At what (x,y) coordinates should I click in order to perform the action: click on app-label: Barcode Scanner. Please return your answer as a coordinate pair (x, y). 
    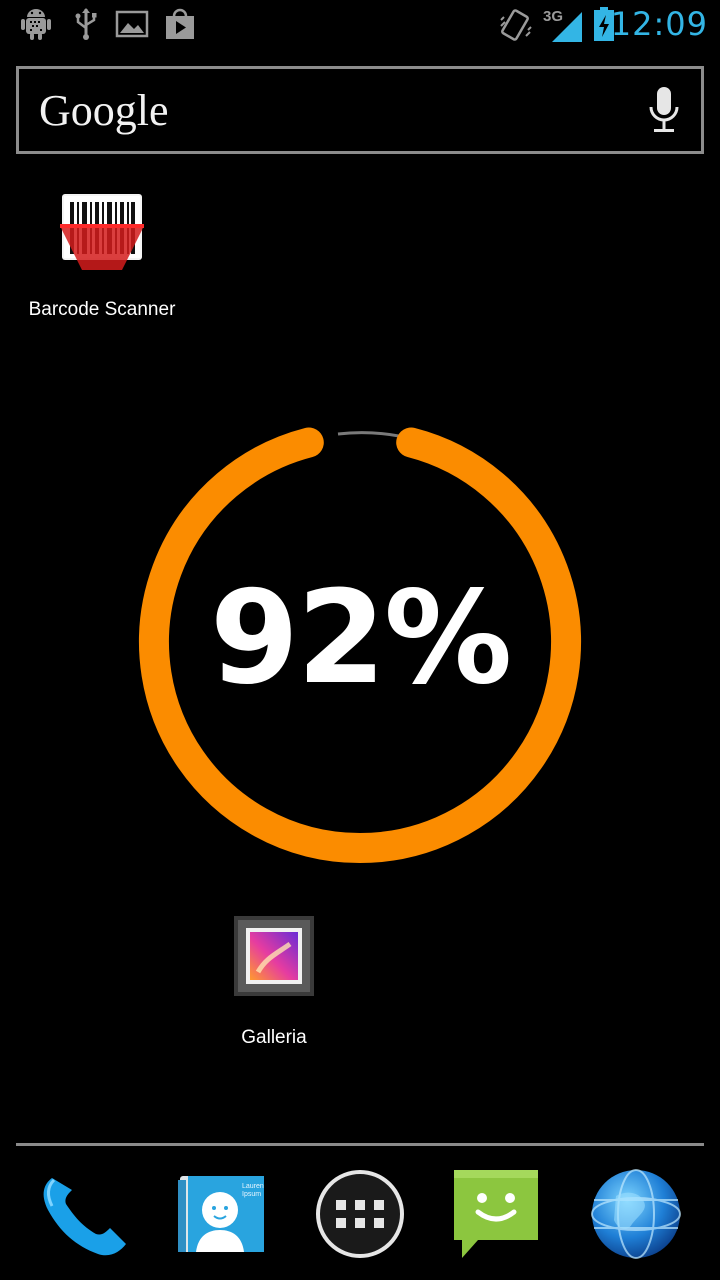
    Looking at the image, I should click on (102, 309).